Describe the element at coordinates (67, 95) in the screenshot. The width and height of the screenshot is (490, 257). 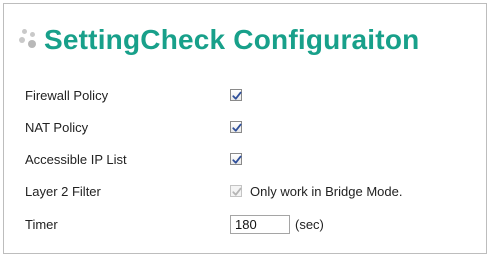
I see `firewall-policy-label: Firewall Policy` at that location.